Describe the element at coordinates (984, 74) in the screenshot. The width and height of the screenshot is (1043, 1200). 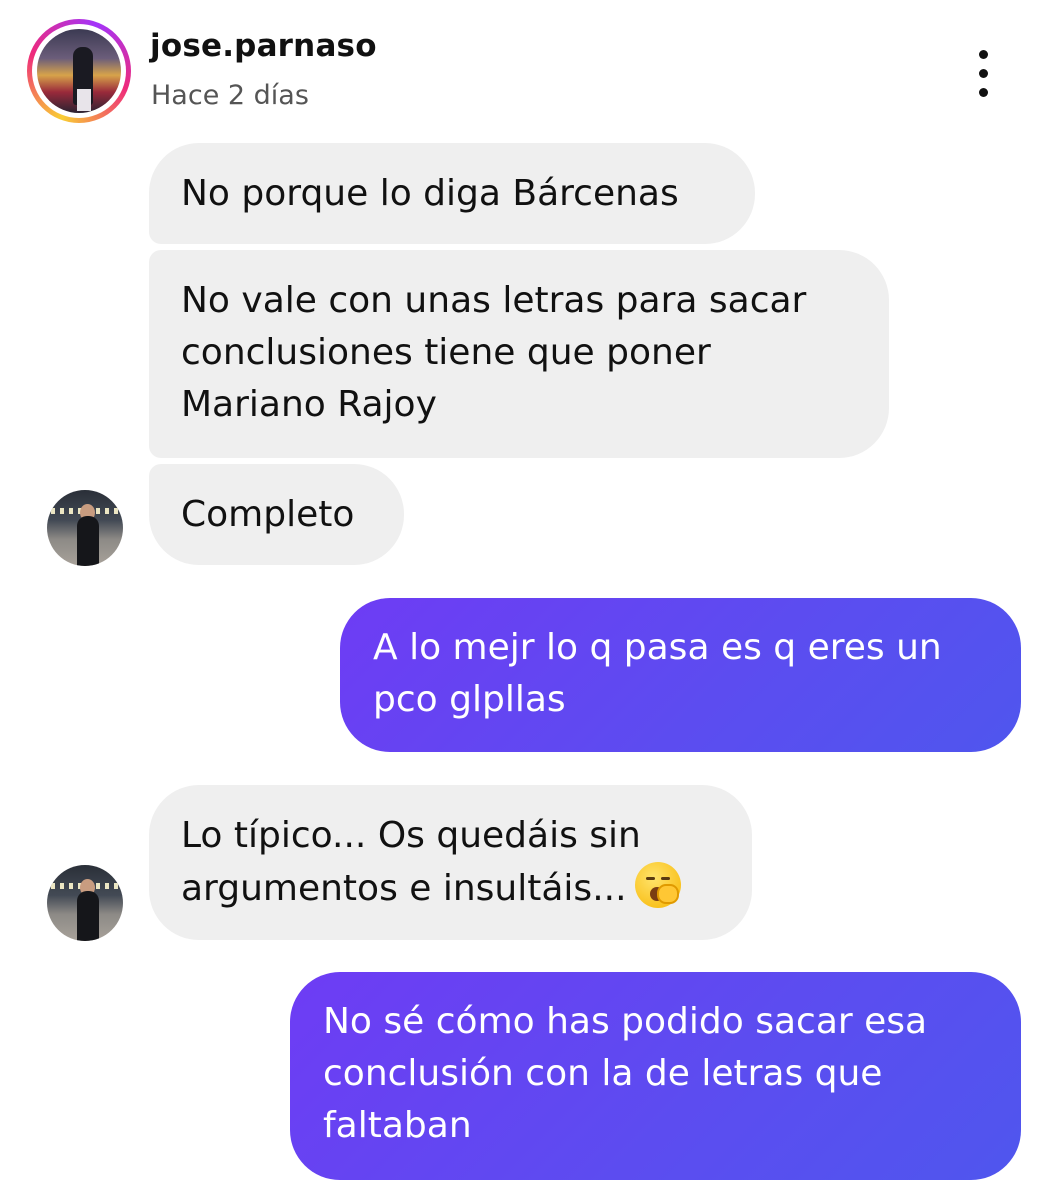
I see `more-vertical-icon` at that location.